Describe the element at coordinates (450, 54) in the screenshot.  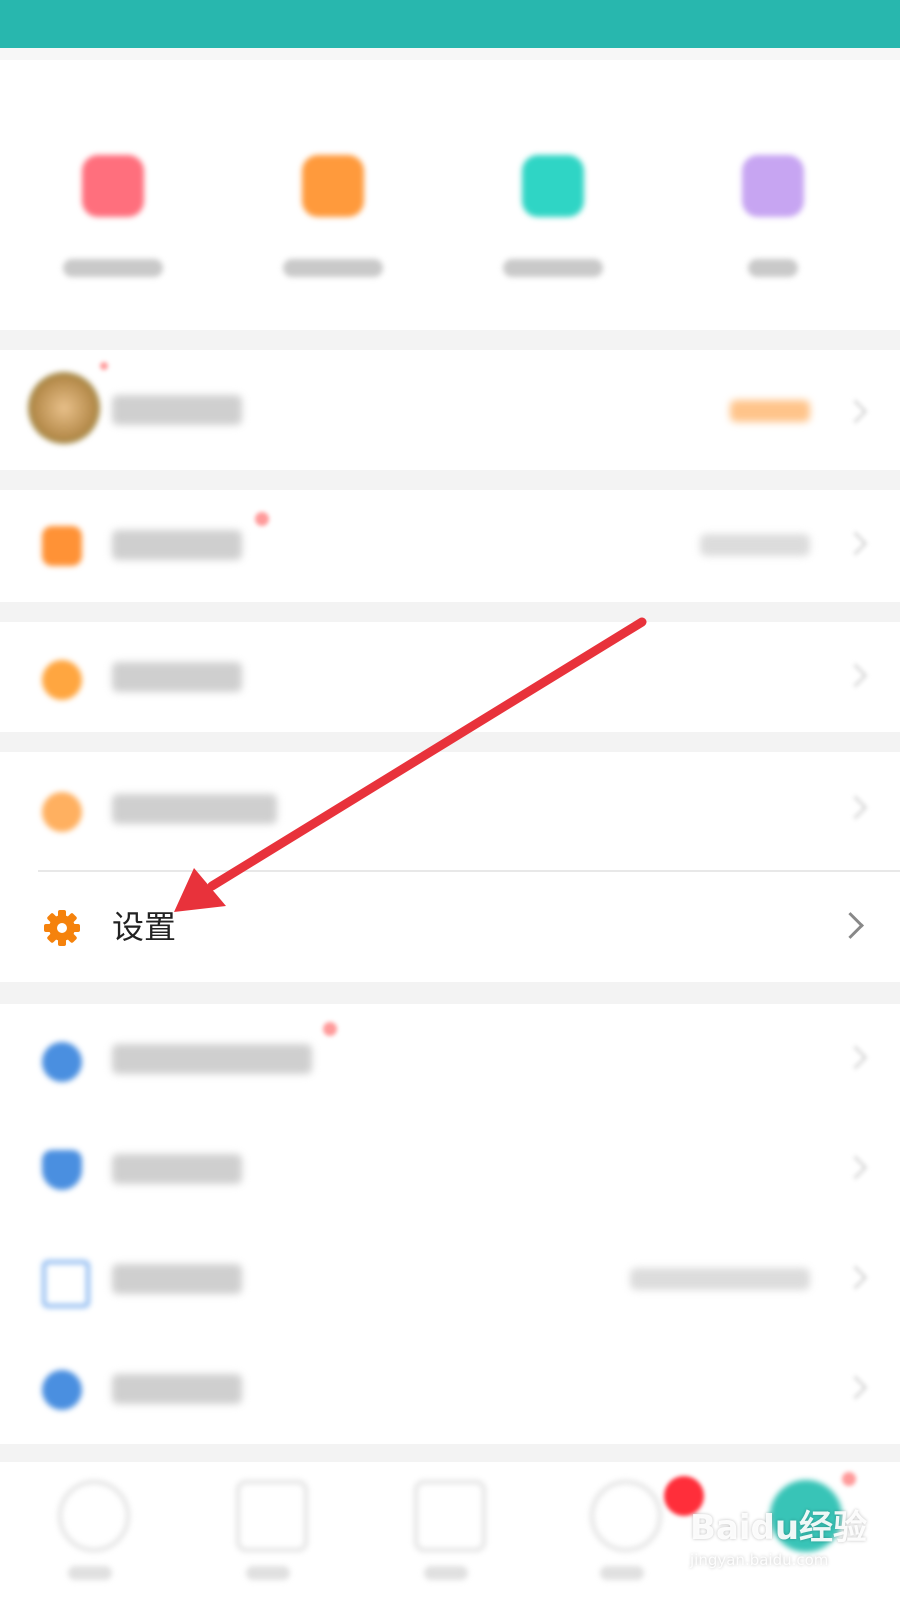
I see `header-tabs` at that location.